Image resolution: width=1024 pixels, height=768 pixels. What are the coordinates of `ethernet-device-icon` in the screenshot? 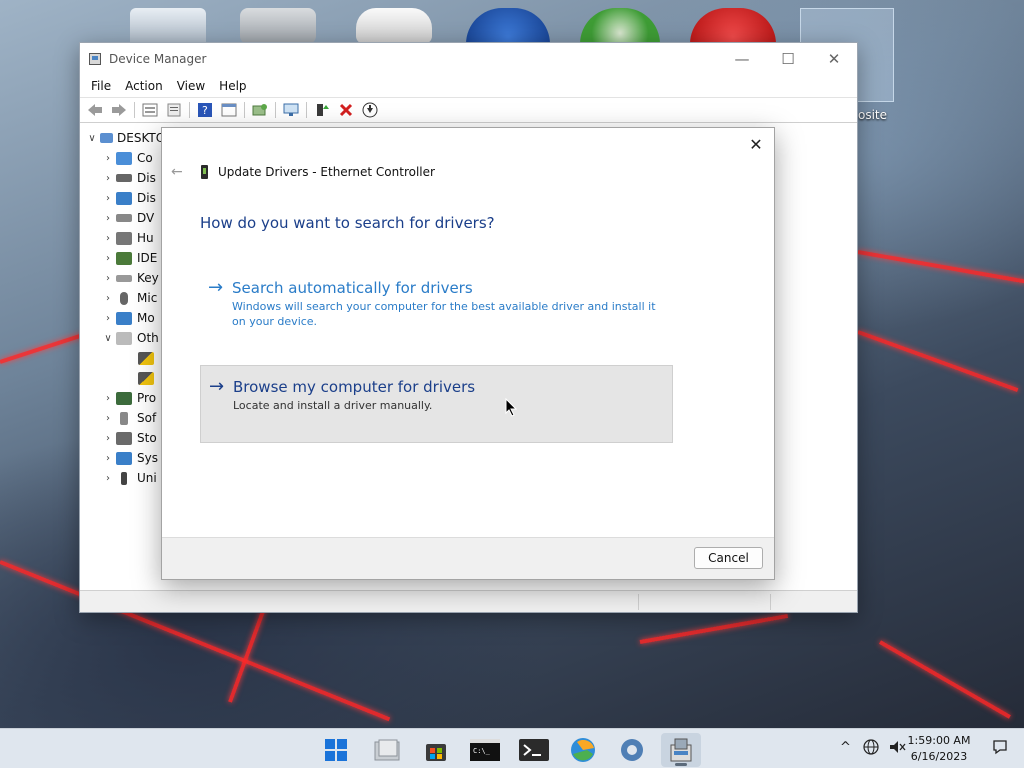 It's located at (204, 172).